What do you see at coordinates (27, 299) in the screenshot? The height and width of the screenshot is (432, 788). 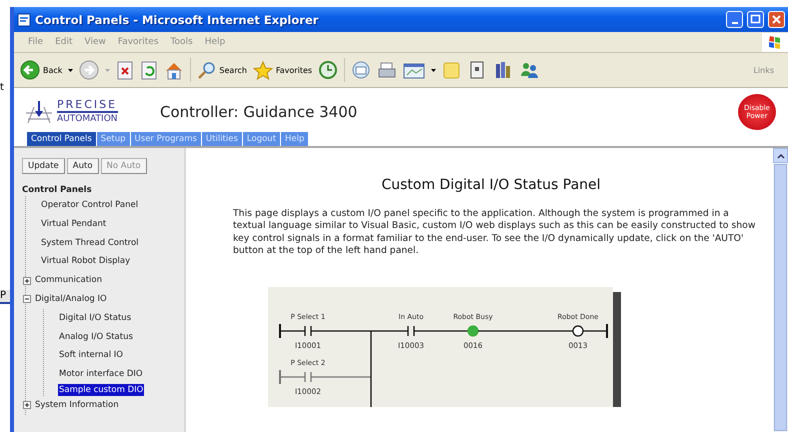 I see `collapse-icon` at bounding box center [27, 299].